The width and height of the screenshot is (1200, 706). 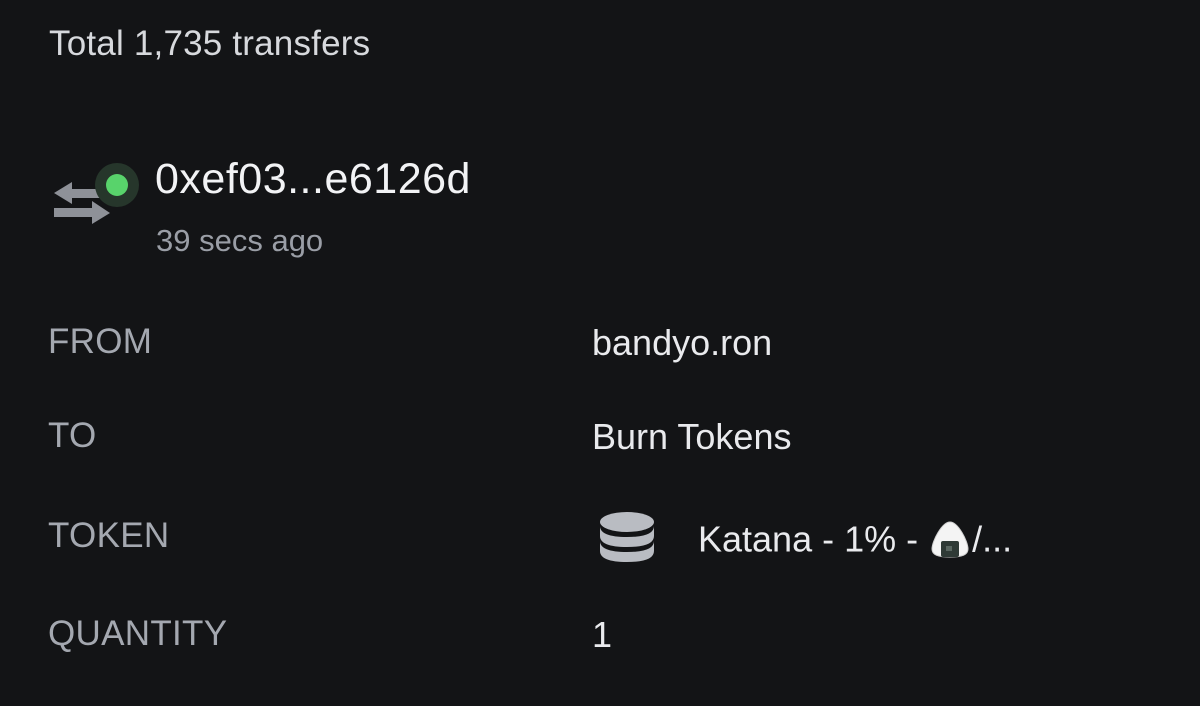 What do you see at coordinates (602, 634) in the screenshot?
I see `quantity-value: 1` at bounding box center [602, 634].